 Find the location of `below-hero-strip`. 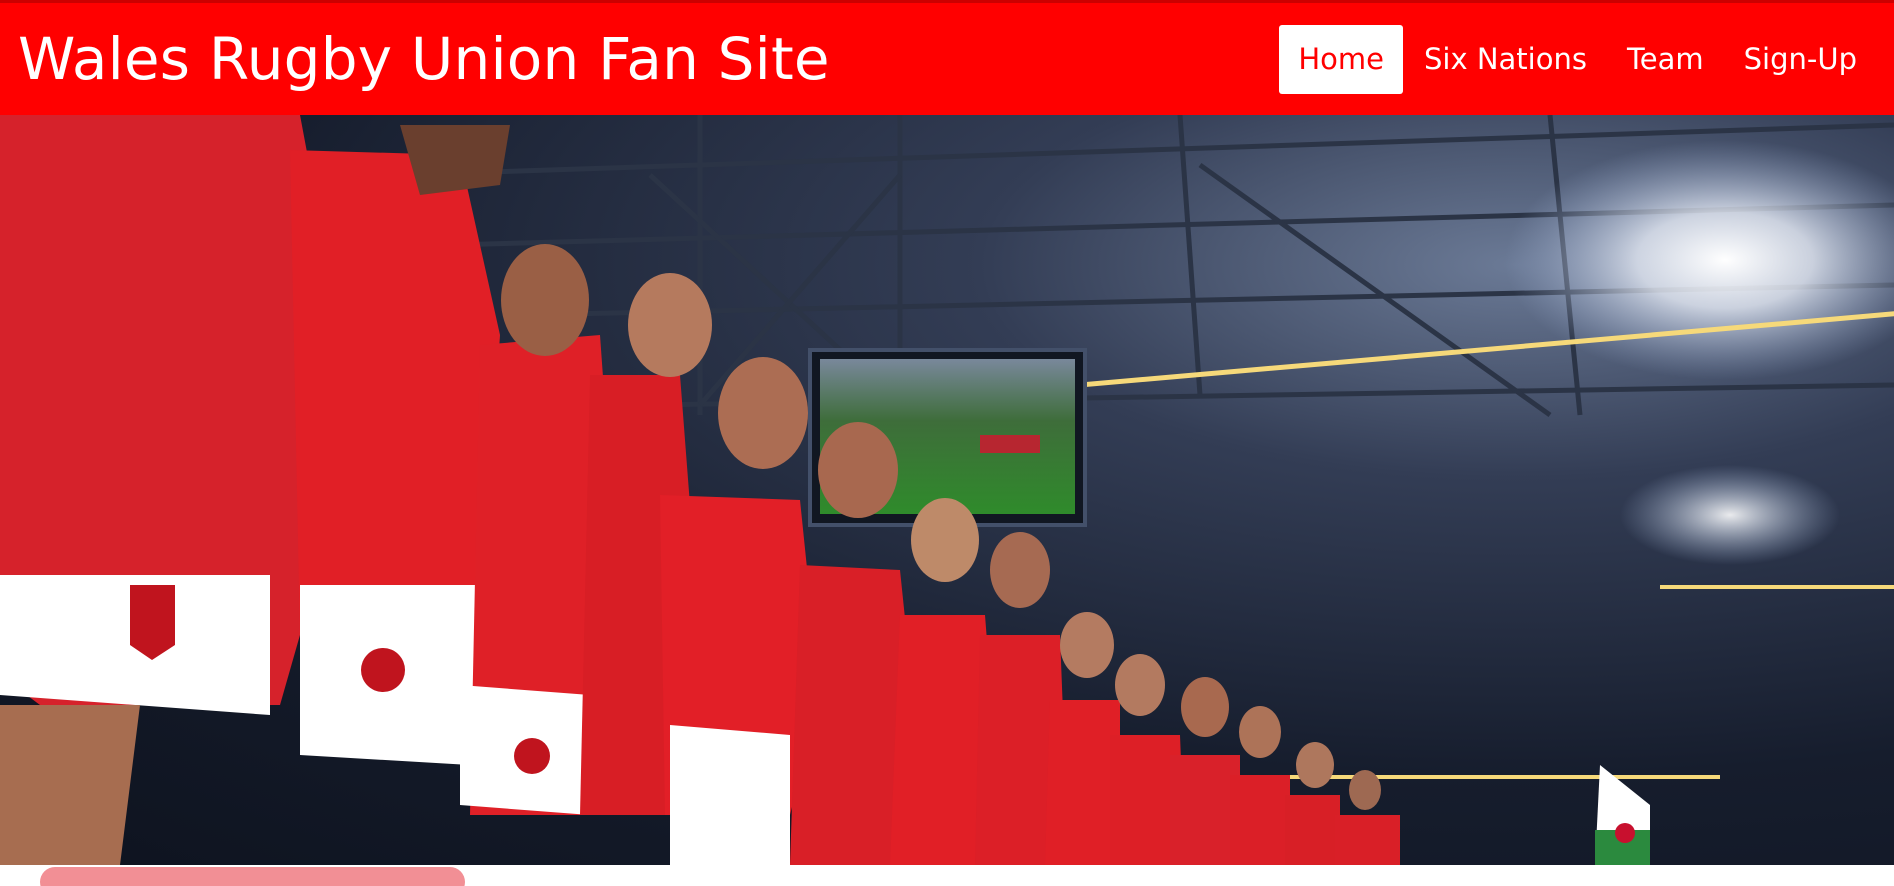

below-hero-strip is located at coordinates (947, 875).